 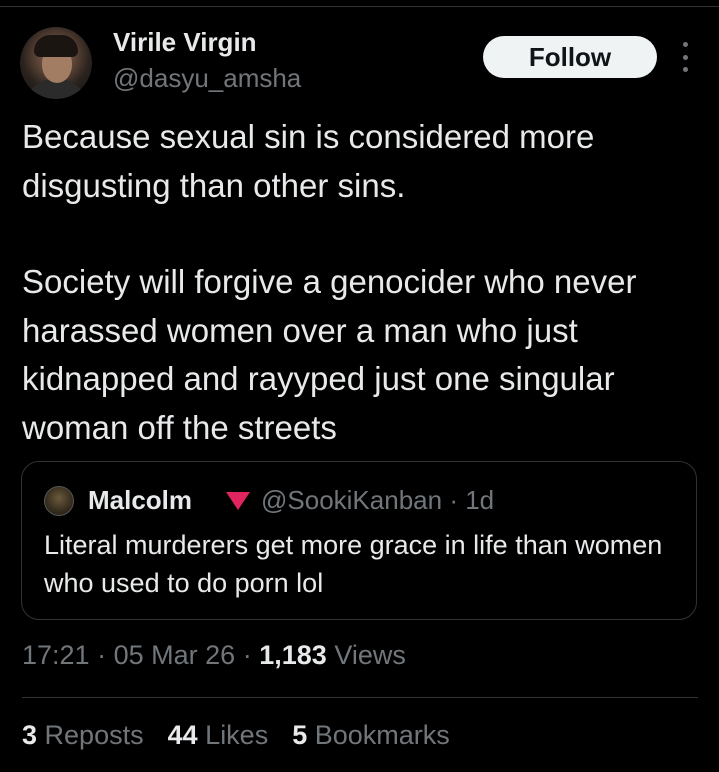 I want to click on tweet-timestamp-row: 17:21 · 05 Mar 26 · 1,183 Views, so click(x=214, y=655).